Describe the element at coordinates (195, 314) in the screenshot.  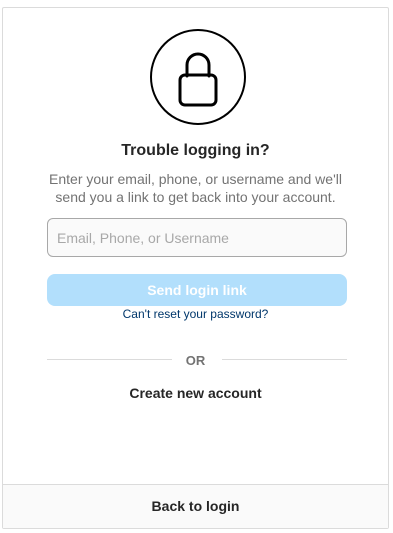
I see `cant-reset-password-link: Can't reset your password?` at that location.